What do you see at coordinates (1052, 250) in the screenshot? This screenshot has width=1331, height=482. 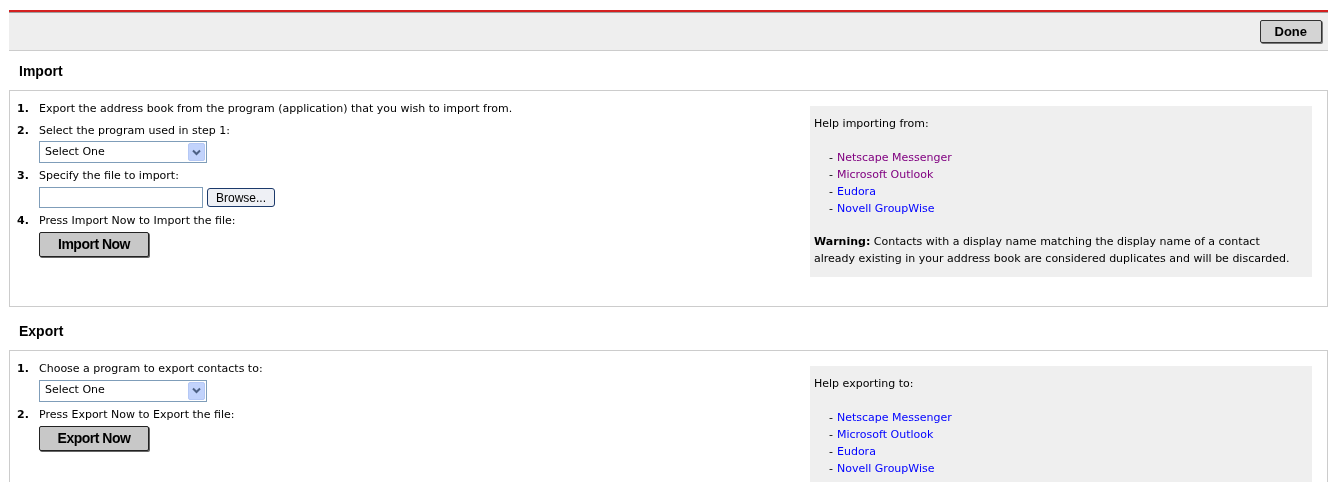 I see `warning-text: Warning: Contacts with a display name matching the display name of a contact already existing in your address book are considered duplicates and will be discarded.` at bounding box center [1052, 250].